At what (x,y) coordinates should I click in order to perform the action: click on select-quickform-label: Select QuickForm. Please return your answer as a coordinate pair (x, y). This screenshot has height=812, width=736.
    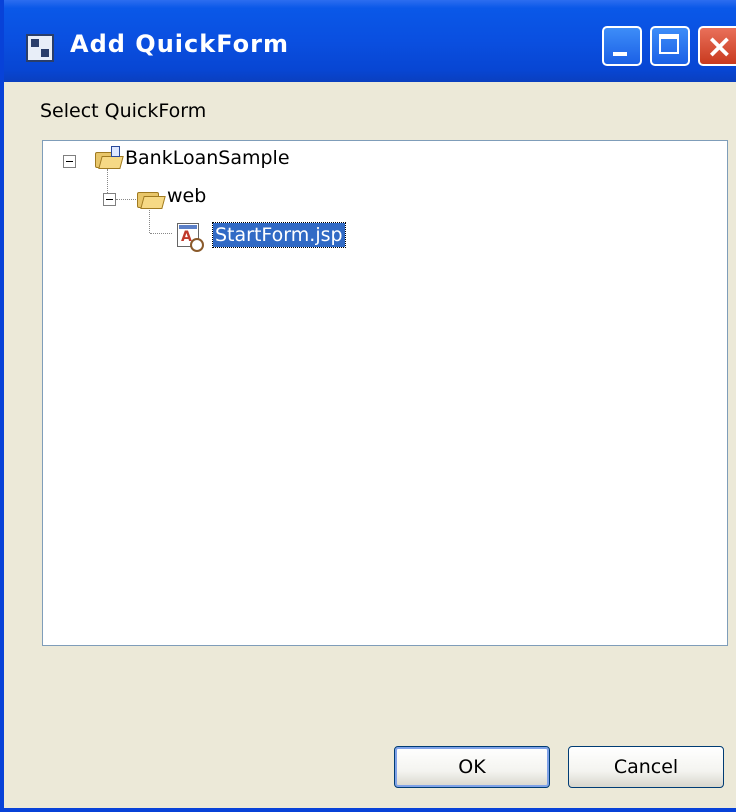
    Looking at the image, I should click on (123, 111).